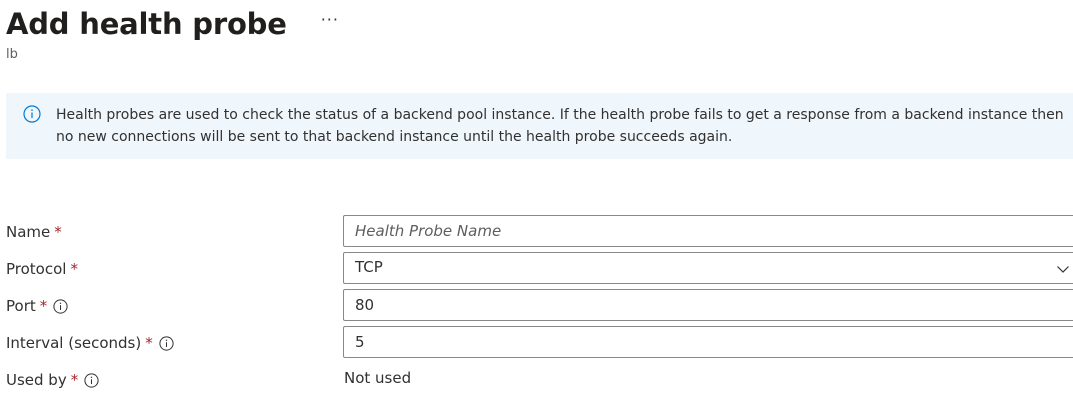 Image resolution: width=1073 pixels, height=420 pixels. I want to click on interval-field, so click(708, 342).